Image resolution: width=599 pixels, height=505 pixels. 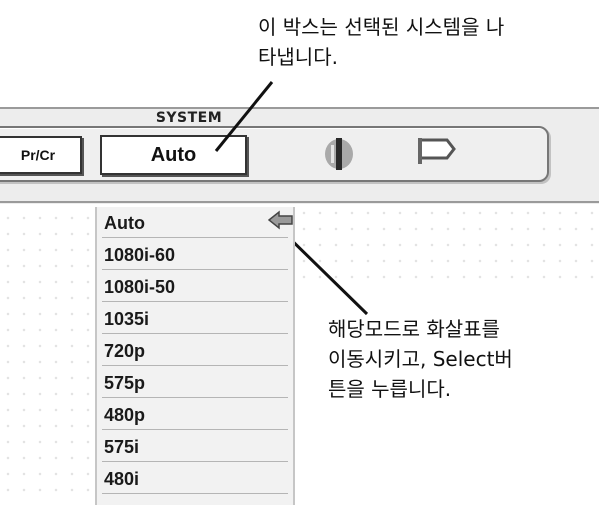 What do you see at coordinates (173, 155) in the screenshot?
I see `selected-system-box: Auto` at bounding box center [173, 155].